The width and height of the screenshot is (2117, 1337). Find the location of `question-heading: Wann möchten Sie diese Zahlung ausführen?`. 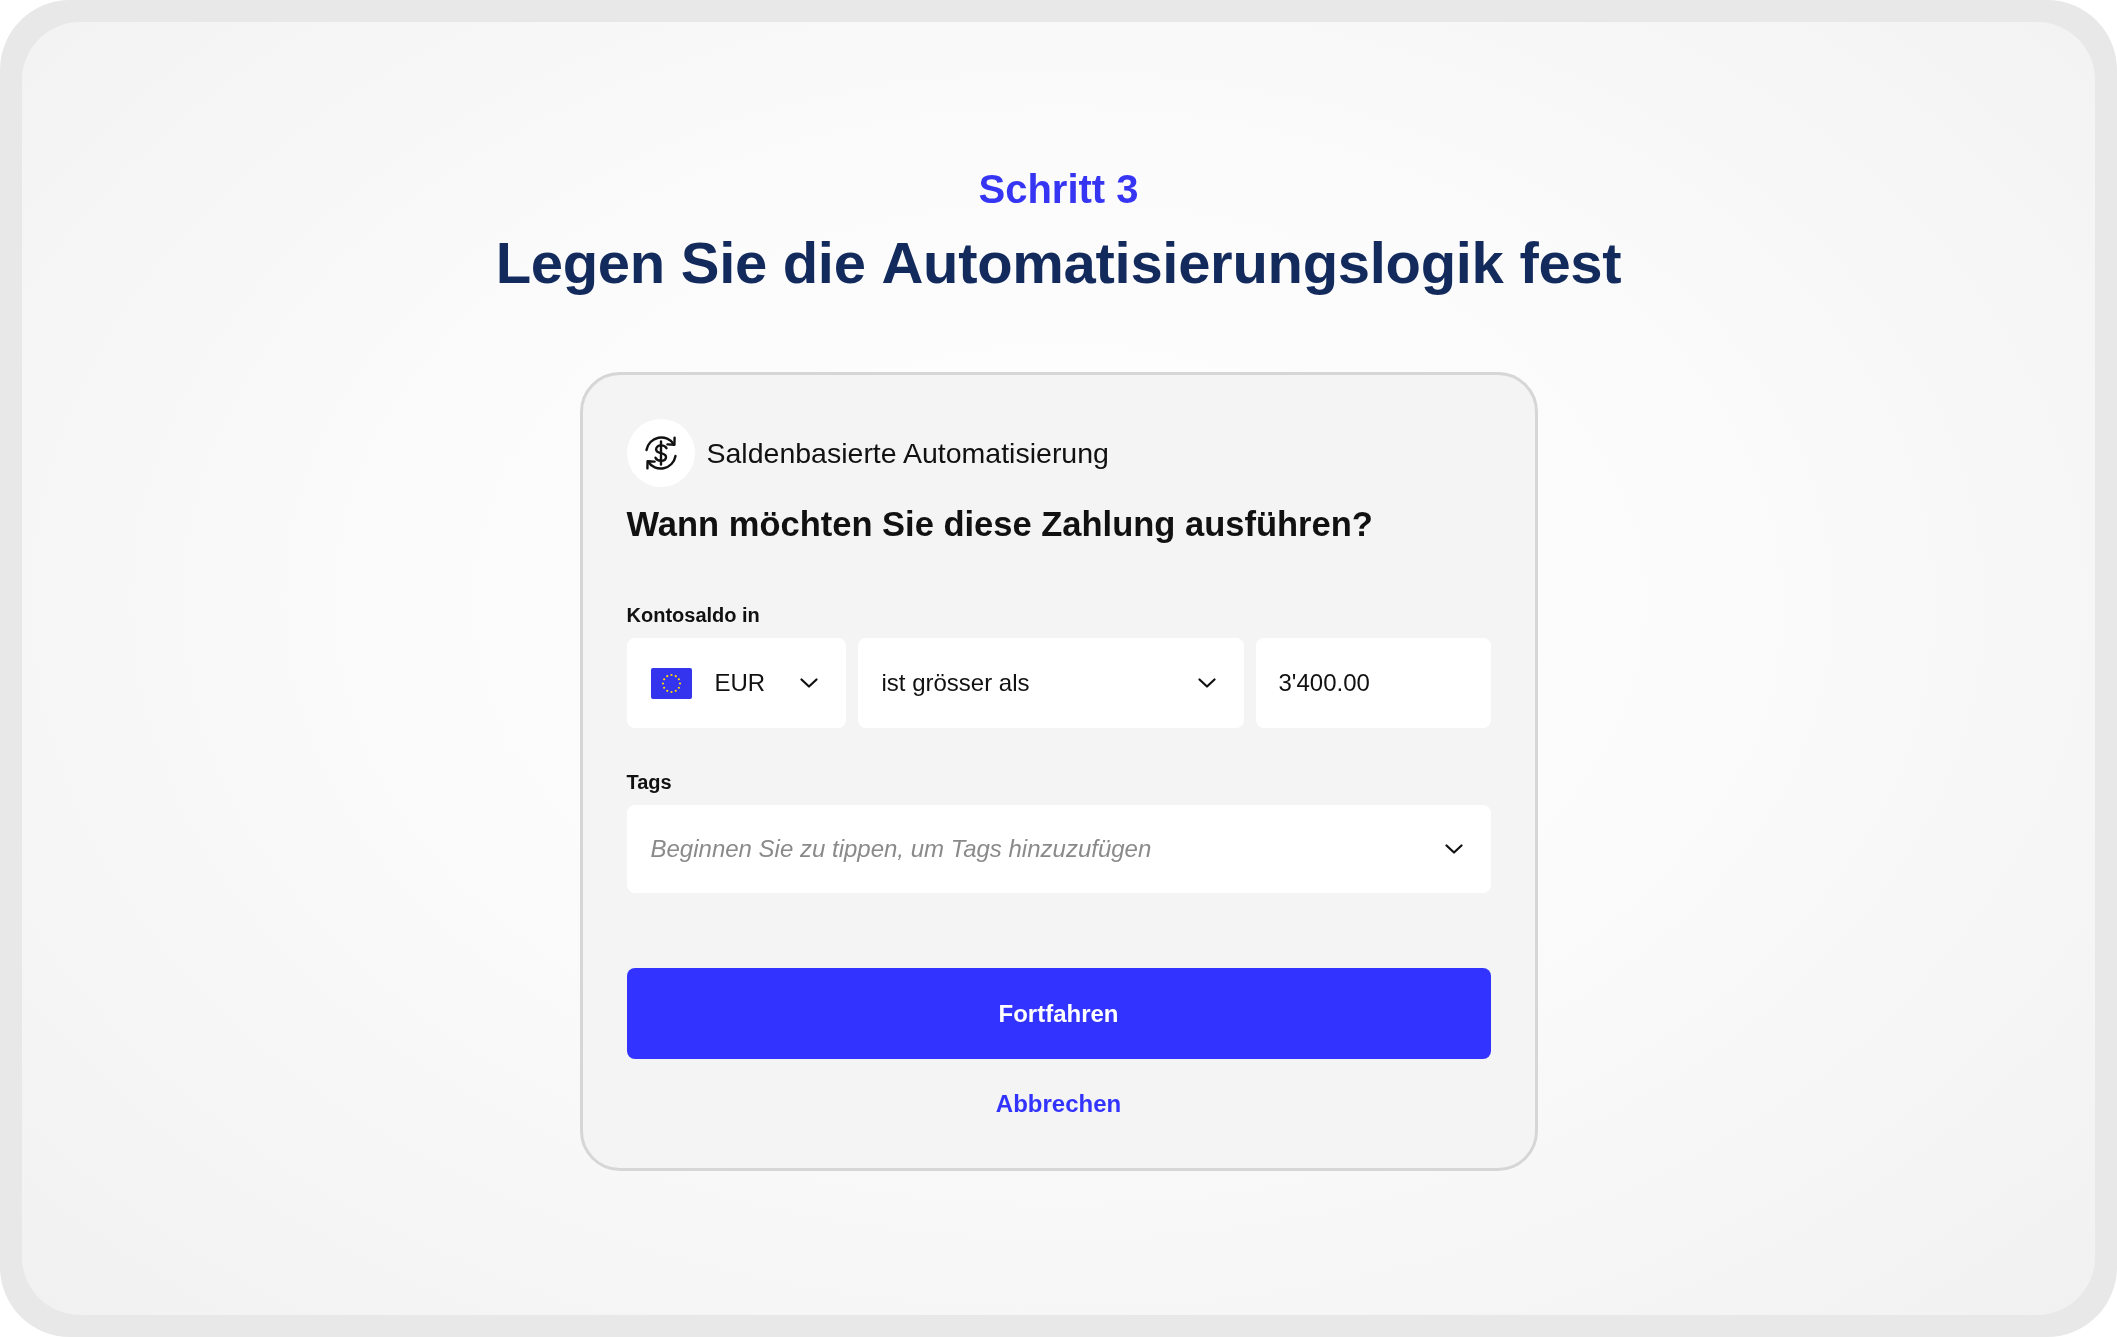

question-heading: Wann möchten Sie diese Zahlung ausführen? is located at coordinates (1000, 524).